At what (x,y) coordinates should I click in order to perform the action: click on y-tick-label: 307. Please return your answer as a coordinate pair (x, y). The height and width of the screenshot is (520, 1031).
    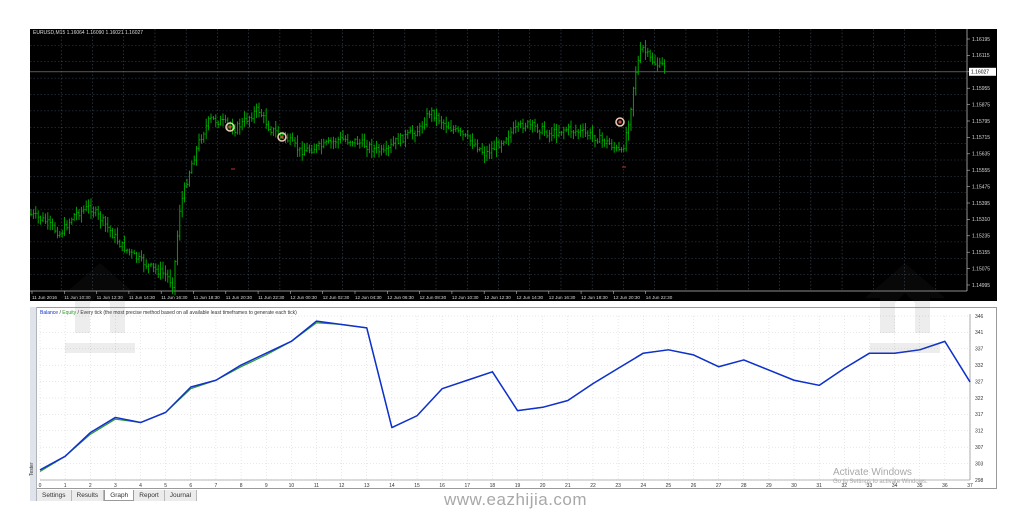
    Looking at the image, I should click on (979, 448).